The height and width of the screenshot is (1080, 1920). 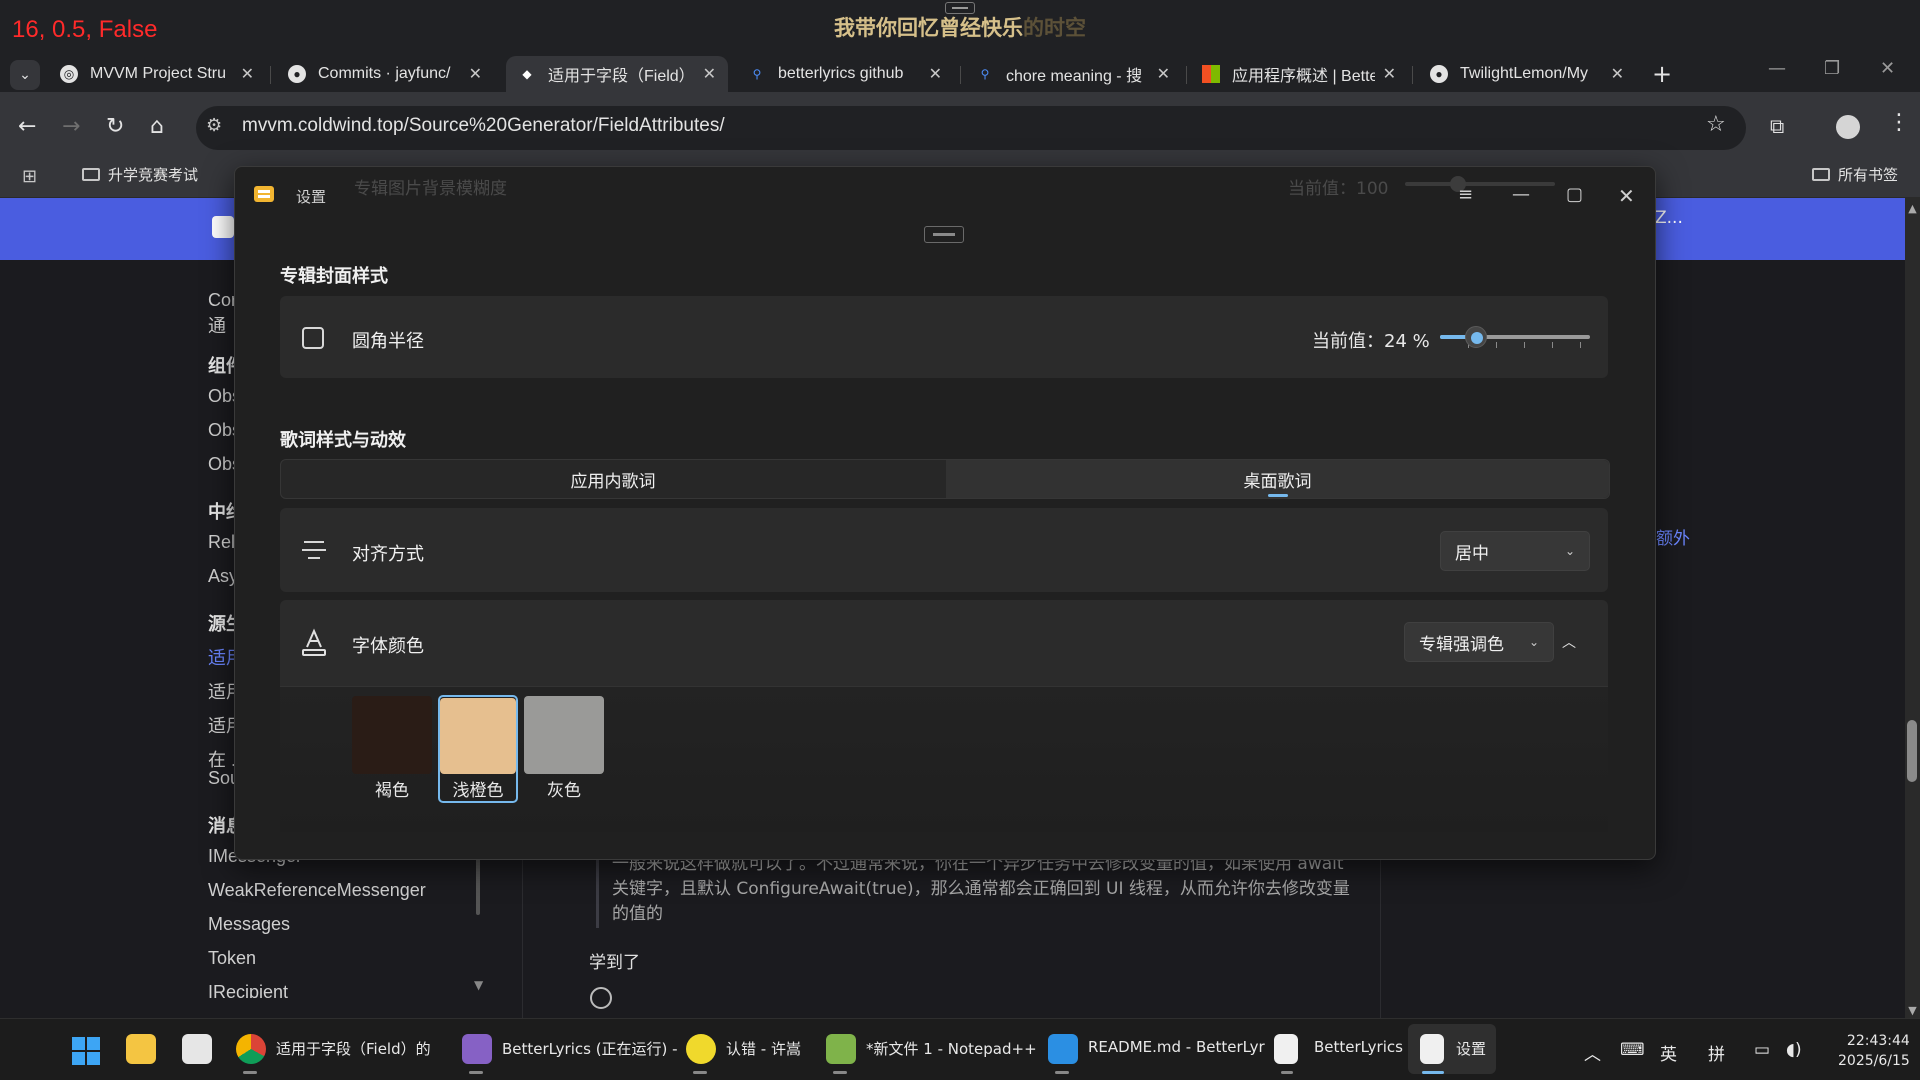 I want to click on restore-window-button: ❐, so click(x=1832, y=68).